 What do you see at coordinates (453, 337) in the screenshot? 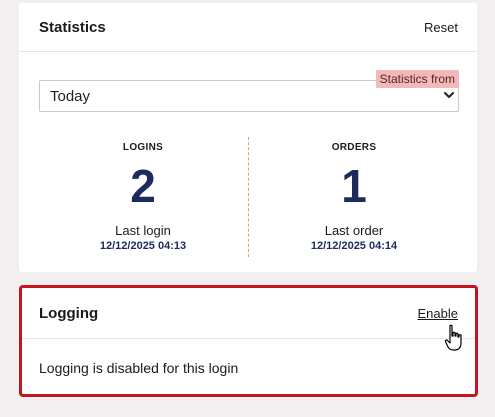
I see `hand-pointer-cursor-icon` at bounding box center [453, 337].